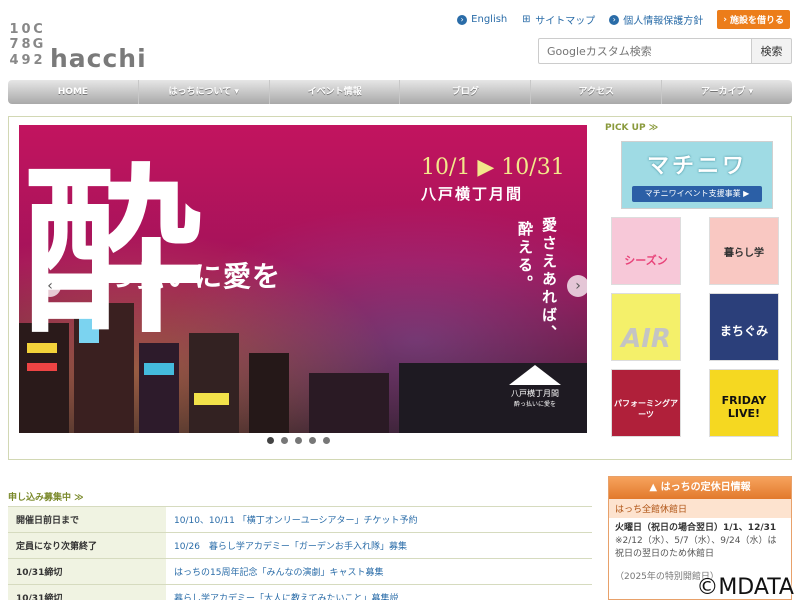 This screenshot has height=600, width=800. Describe the element at coordinates (493, 167) in the screenshot. I see `event-date: 10/1 ▶ 10/31` at that location.